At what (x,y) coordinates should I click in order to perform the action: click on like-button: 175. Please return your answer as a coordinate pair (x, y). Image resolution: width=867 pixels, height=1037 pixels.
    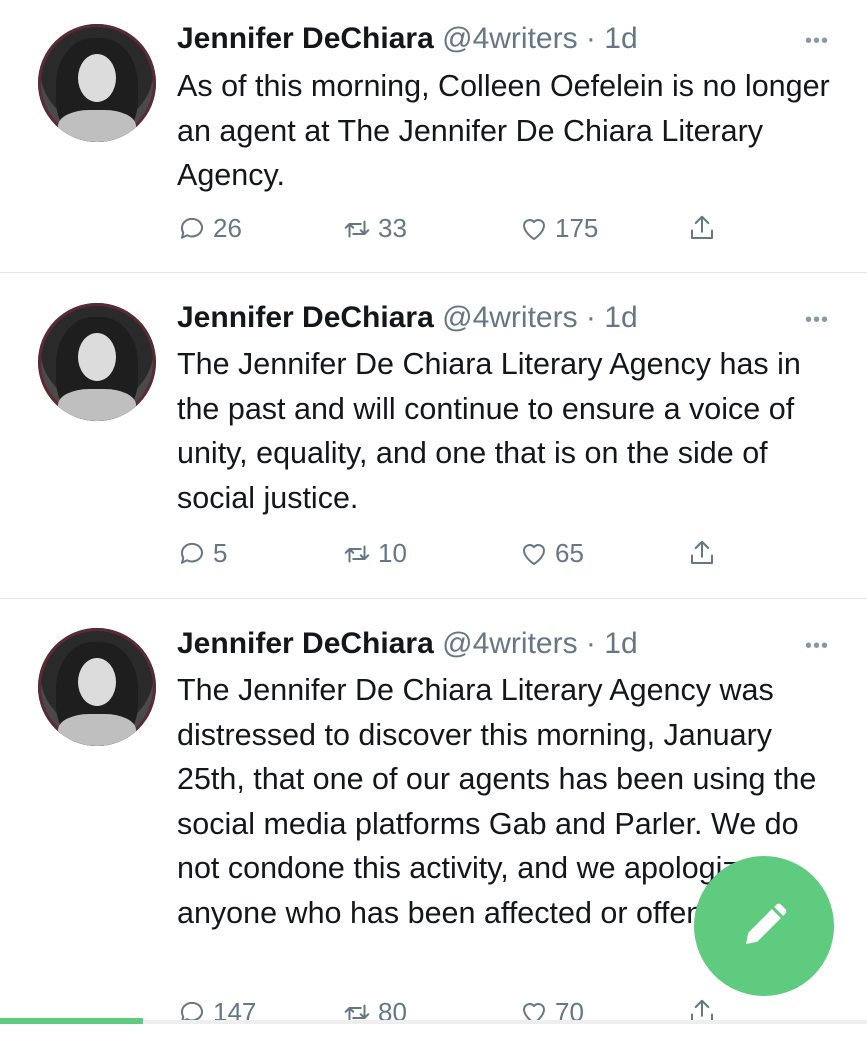
    Looking at the image, I should click on (558, 228).